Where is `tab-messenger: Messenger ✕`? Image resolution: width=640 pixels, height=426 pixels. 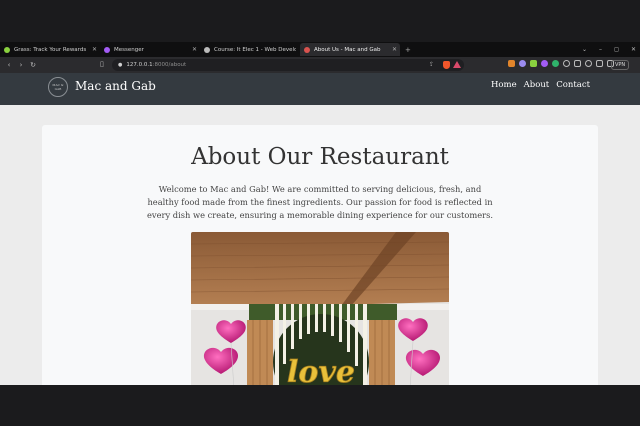
tab-messenger: Messenger ✕ is located at coordinates (150, 49).